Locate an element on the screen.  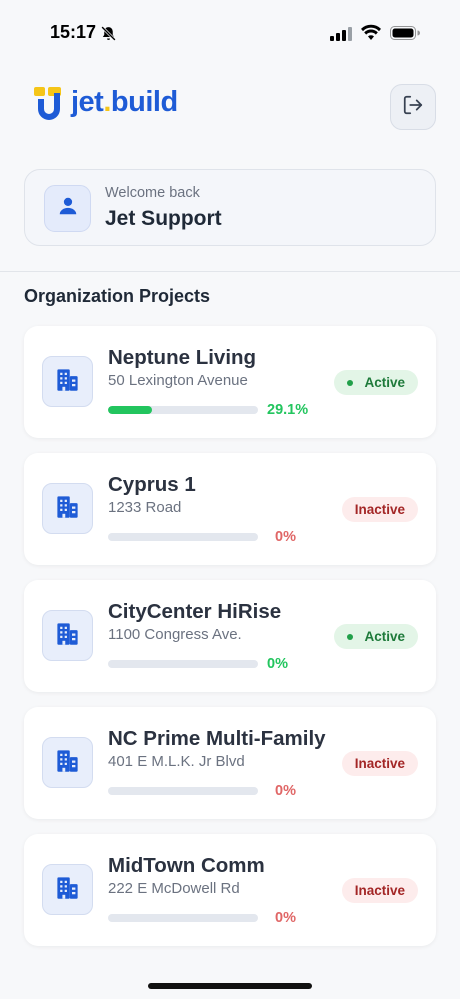
project-name: MidTown Comm is located at coordinates (186, 865).